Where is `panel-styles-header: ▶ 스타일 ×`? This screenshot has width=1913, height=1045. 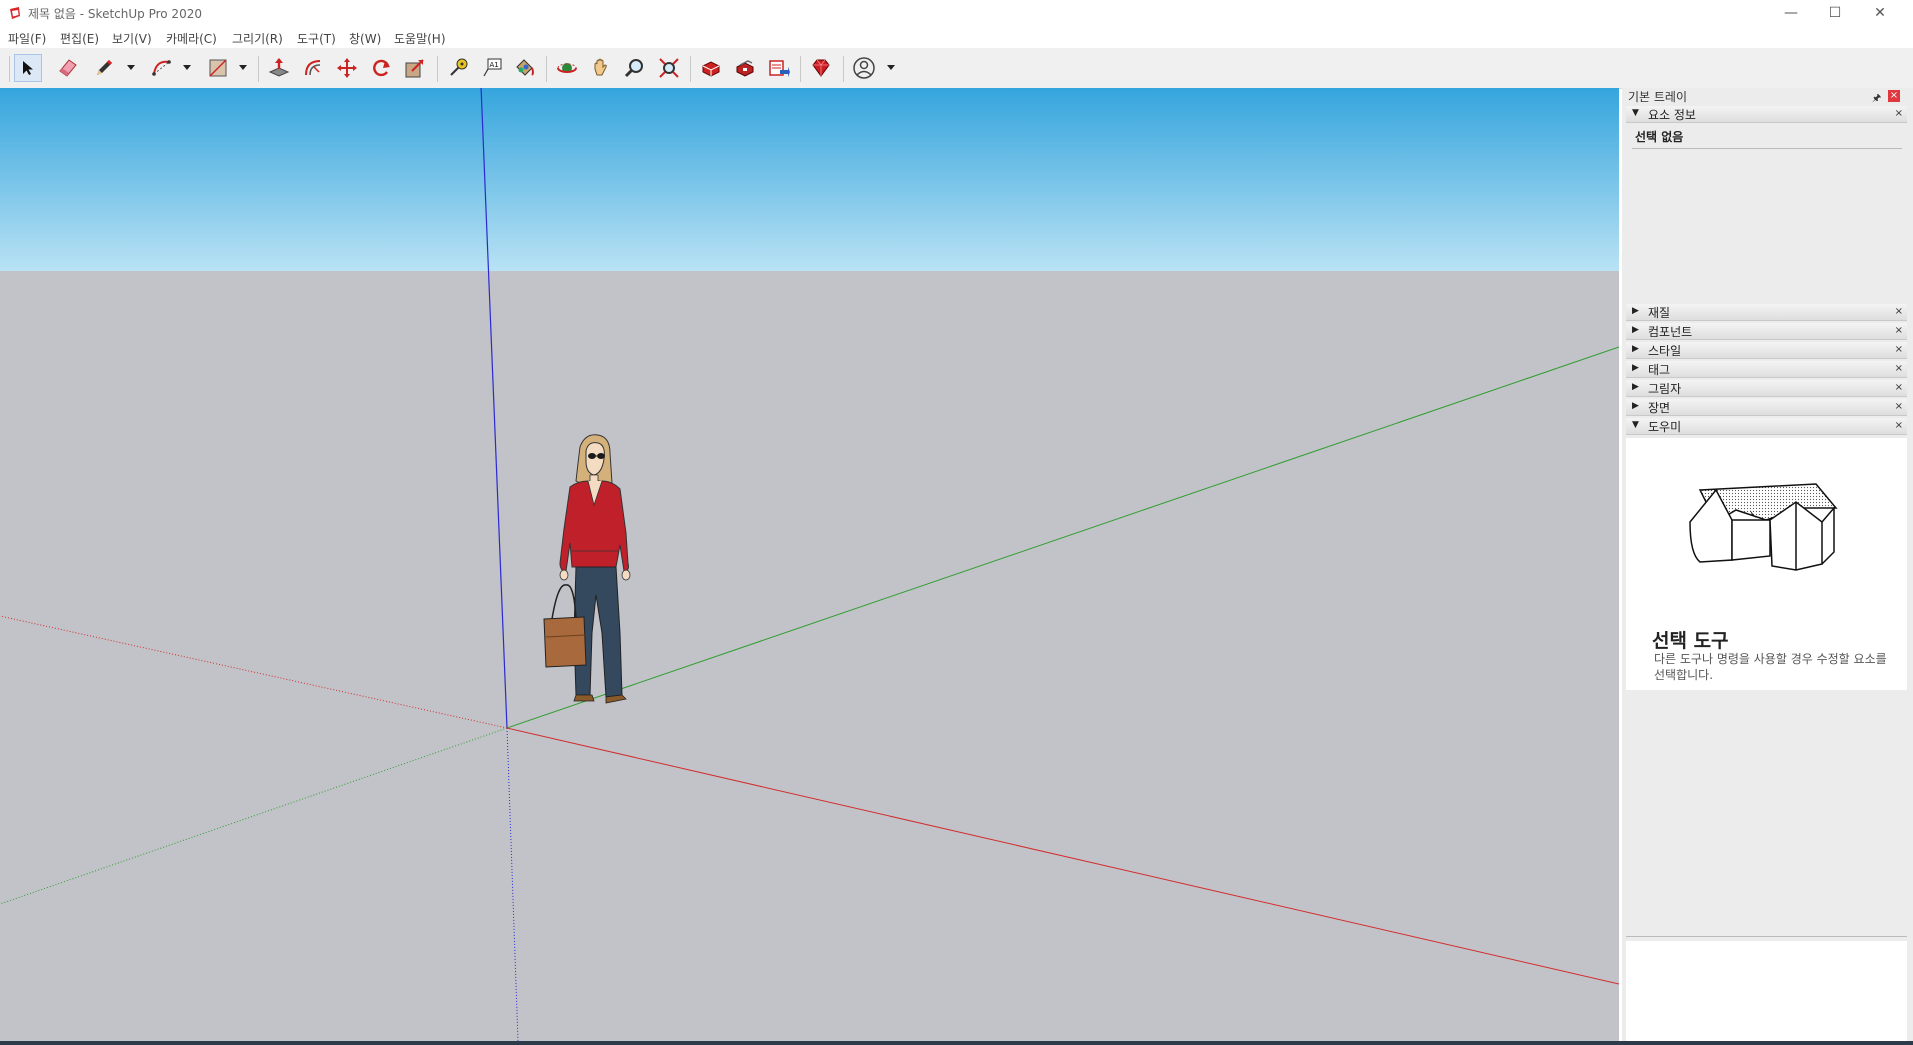 panel-styles-header: ▶ 스타일 × is located at coordinates (1766, 350).